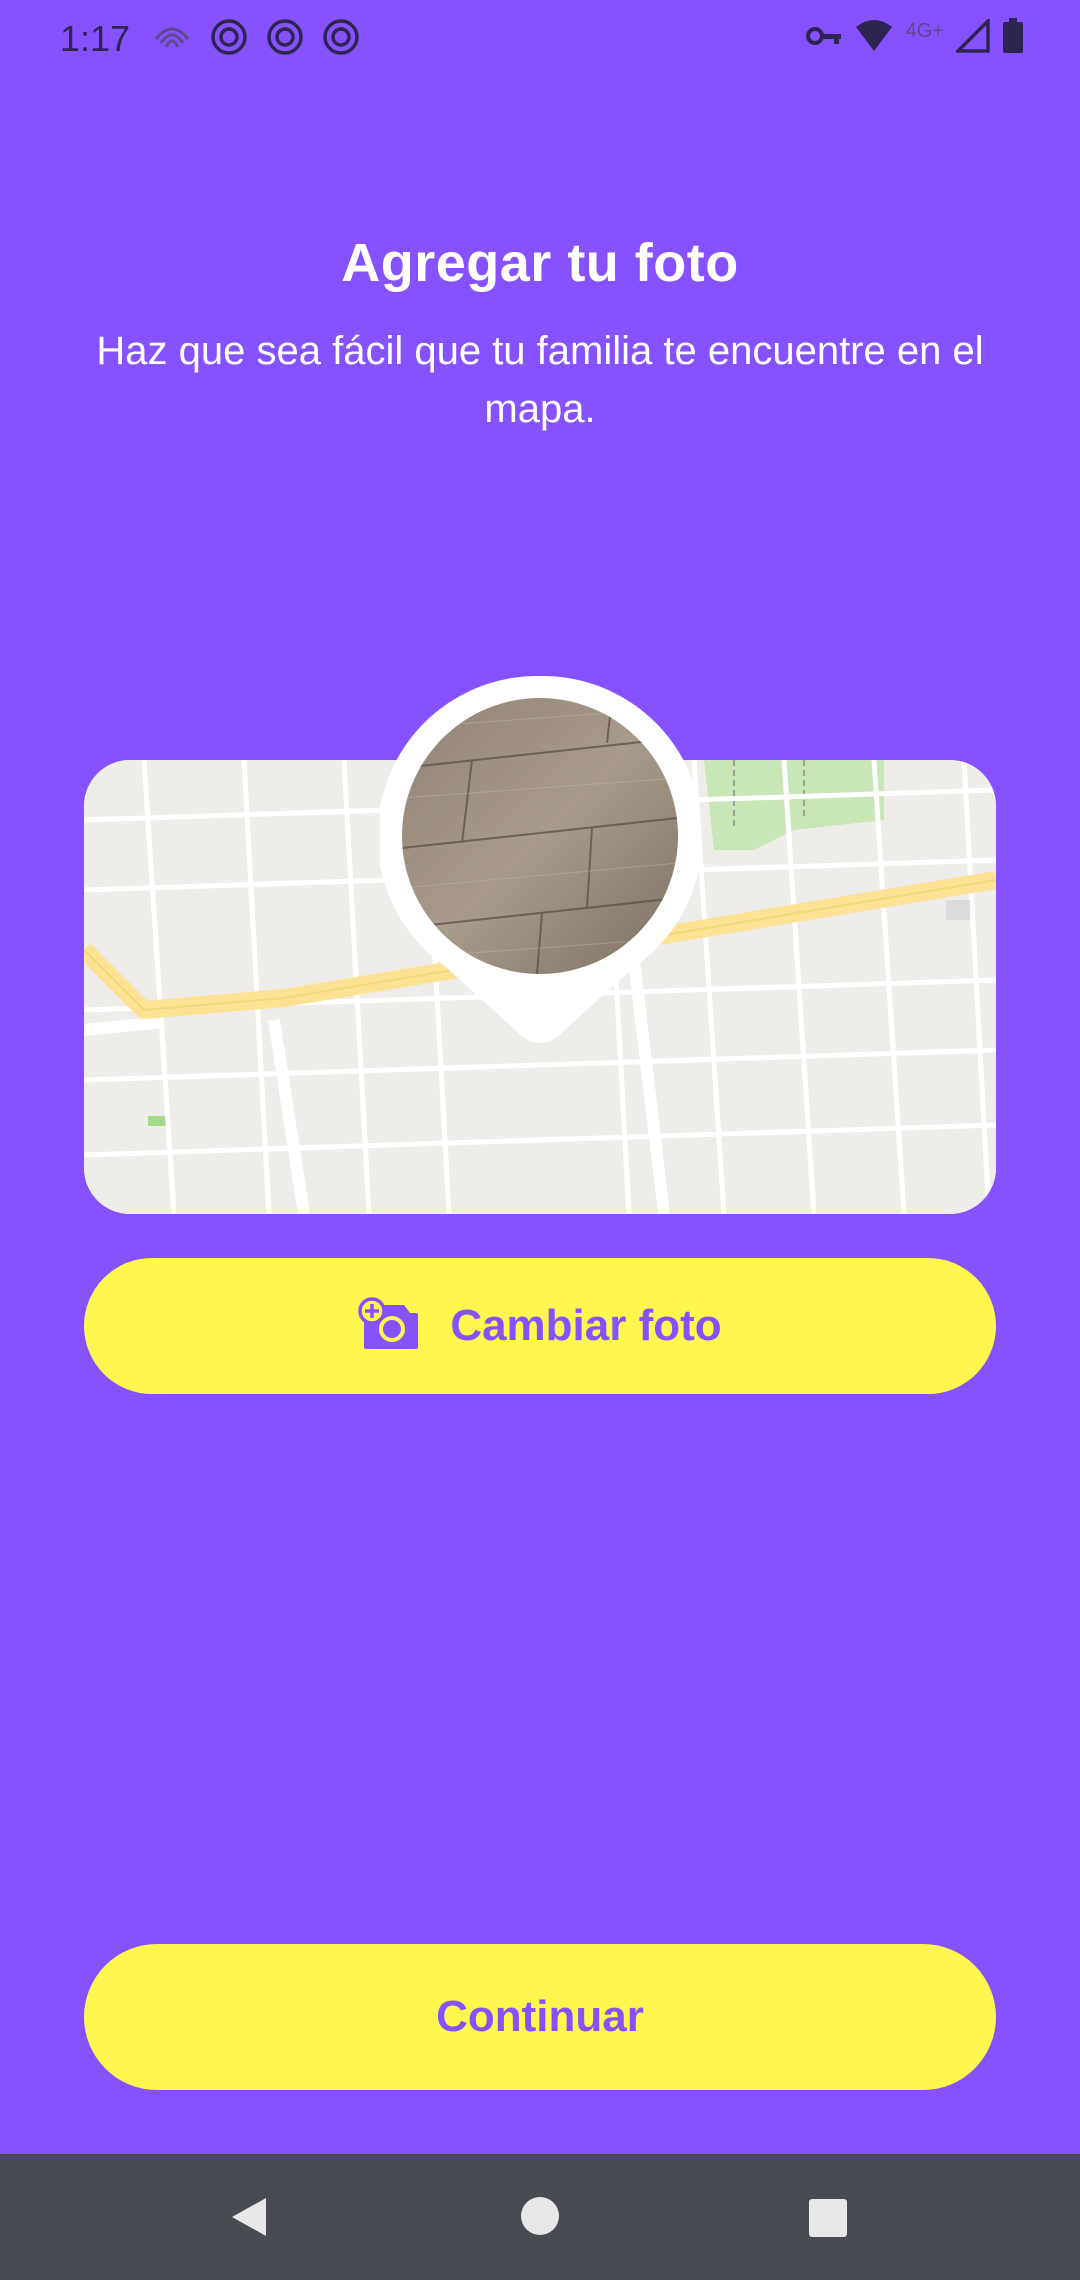  I want to click on notification-icons, so click(256, 39).